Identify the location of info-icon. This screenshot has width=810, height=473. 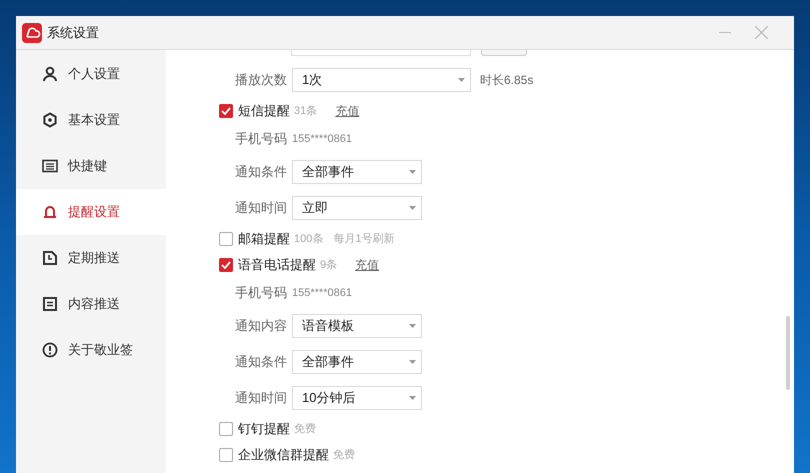
(50, 350).